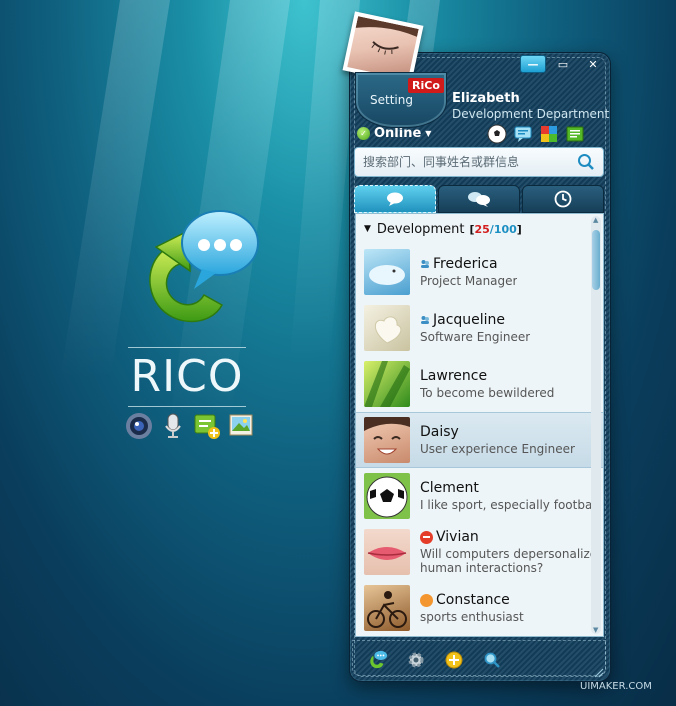 The image size is (676, 706). I want to click on scroll-down-icon: ▼, so click(595, 630).